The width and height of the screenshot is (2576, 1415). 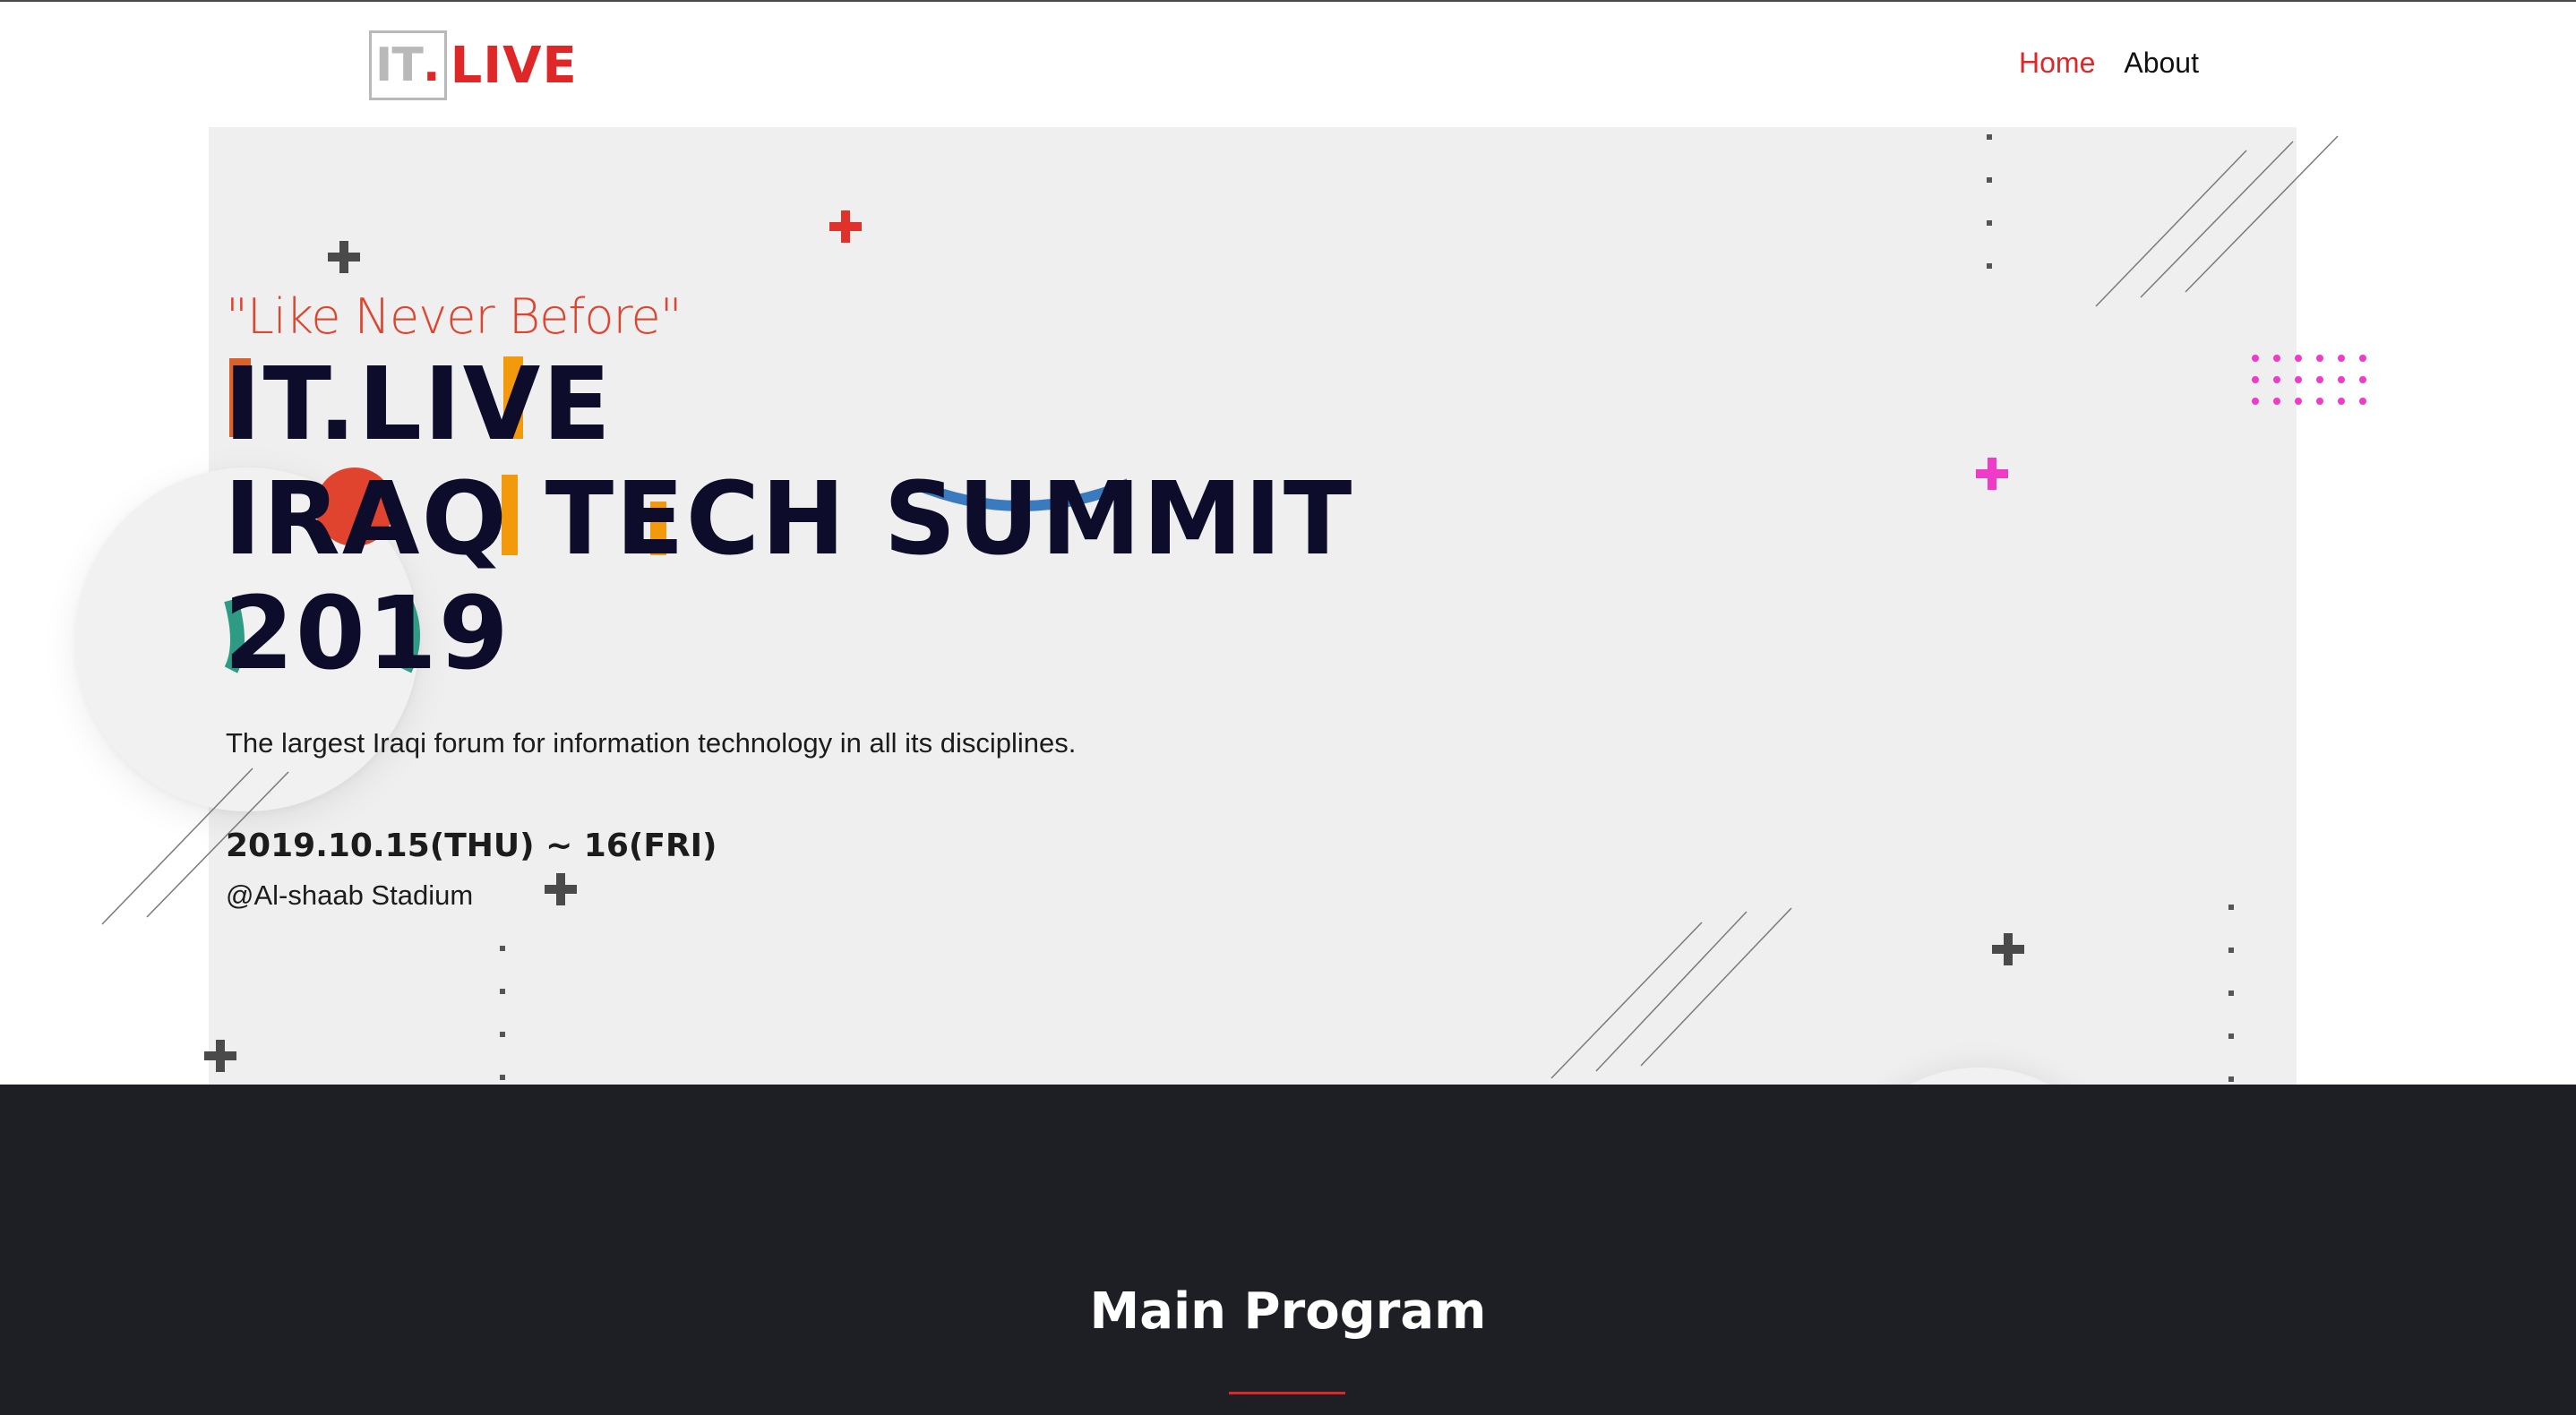 What do you see at coordinates (1288, 64) in the screenshot?
I see `site-header: IT. LIVE Home About` at bounding box center [1288, 64].